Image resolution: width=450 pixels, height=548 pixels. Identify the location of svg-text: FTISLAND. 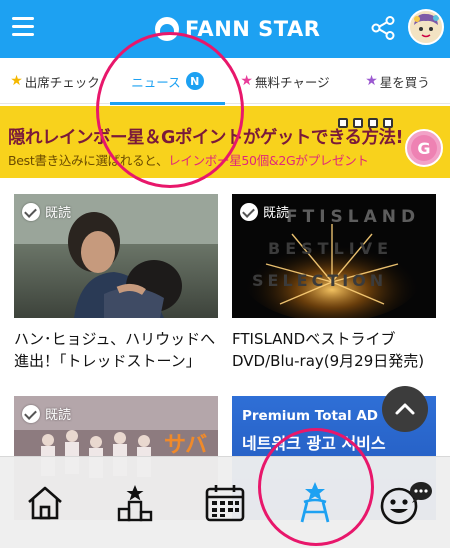
(353, 217).